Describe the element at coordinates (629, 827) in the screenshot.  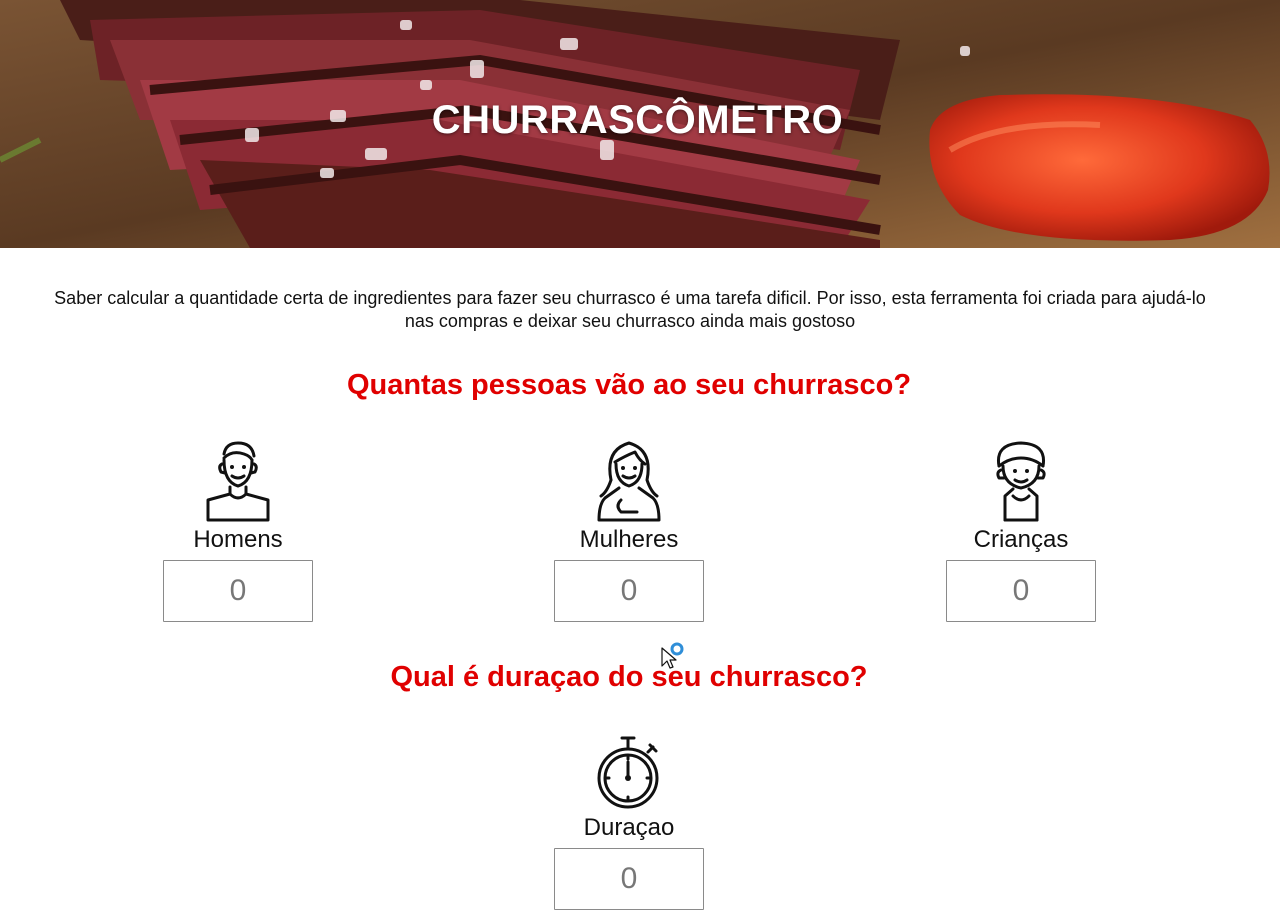
I see `duration-label: Duraçao` at that location.